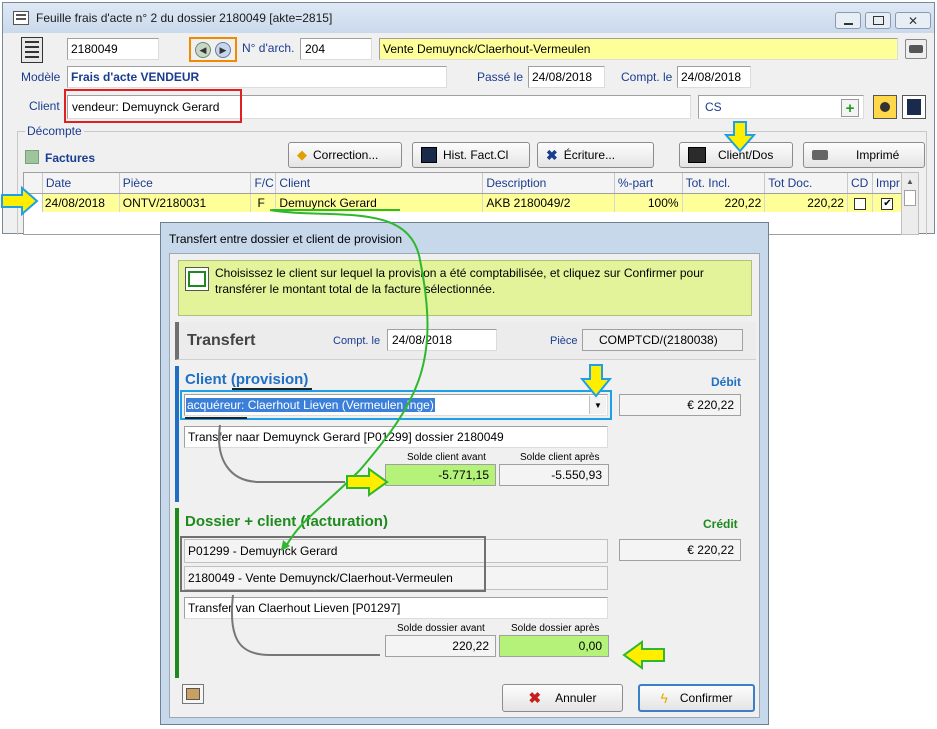 The image size is (937, 729). I want to click on row-pointer-arrow, so click(20, 201).